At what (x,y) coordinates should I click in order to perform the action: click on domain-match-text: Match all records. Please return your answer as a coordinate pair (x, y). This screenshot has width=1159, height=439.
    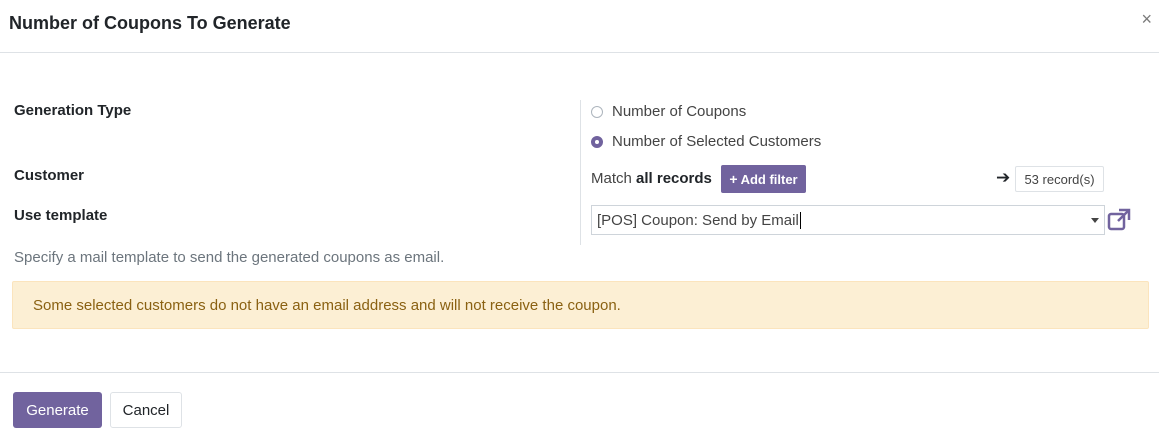
    Looking at the image, I should click on (651, 178).